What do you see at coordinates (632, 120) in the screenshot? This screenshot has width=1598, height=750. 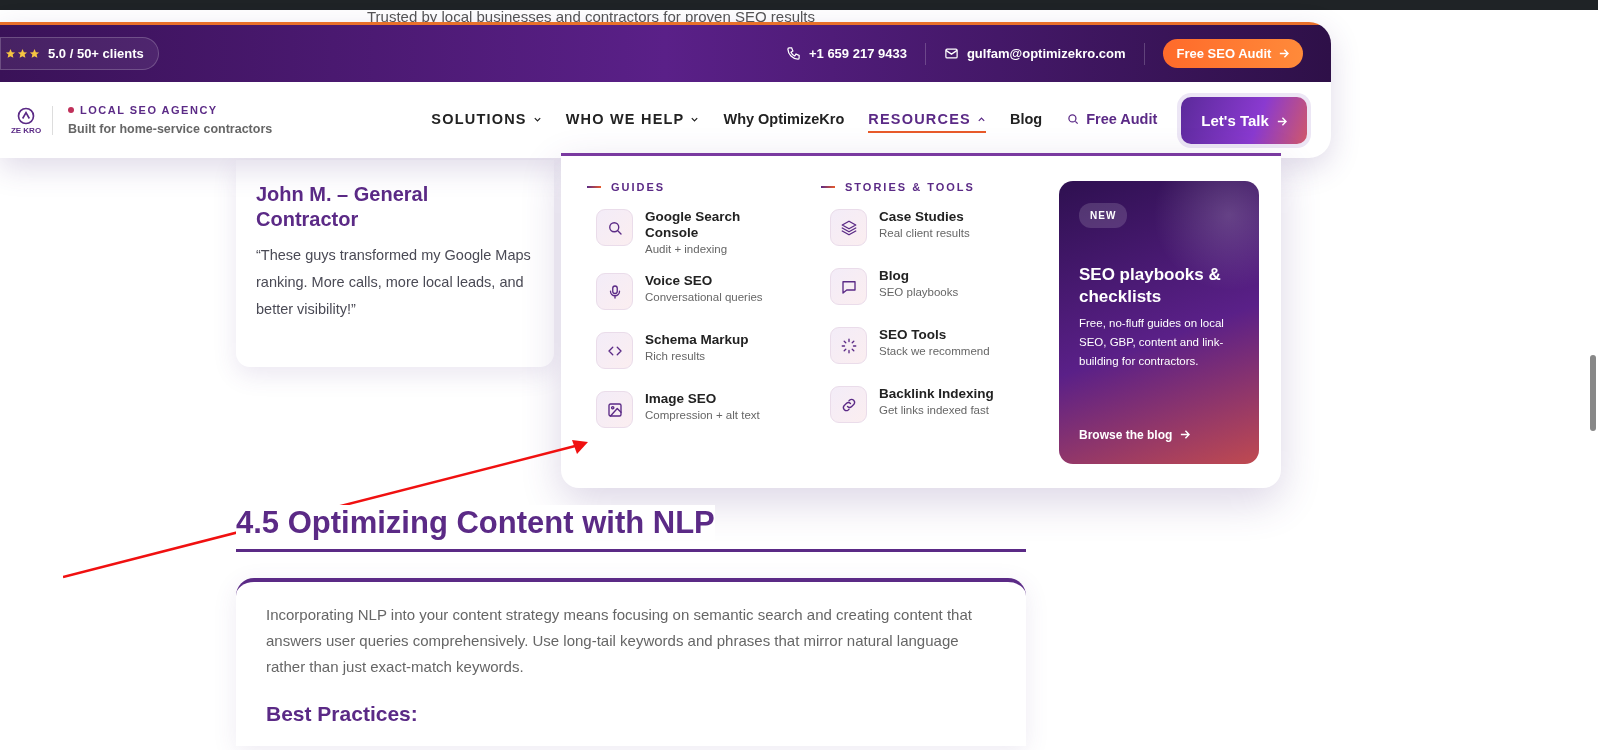 I see `nav-menu-item: WHO WE HELP` at bounding box center [632, 120].